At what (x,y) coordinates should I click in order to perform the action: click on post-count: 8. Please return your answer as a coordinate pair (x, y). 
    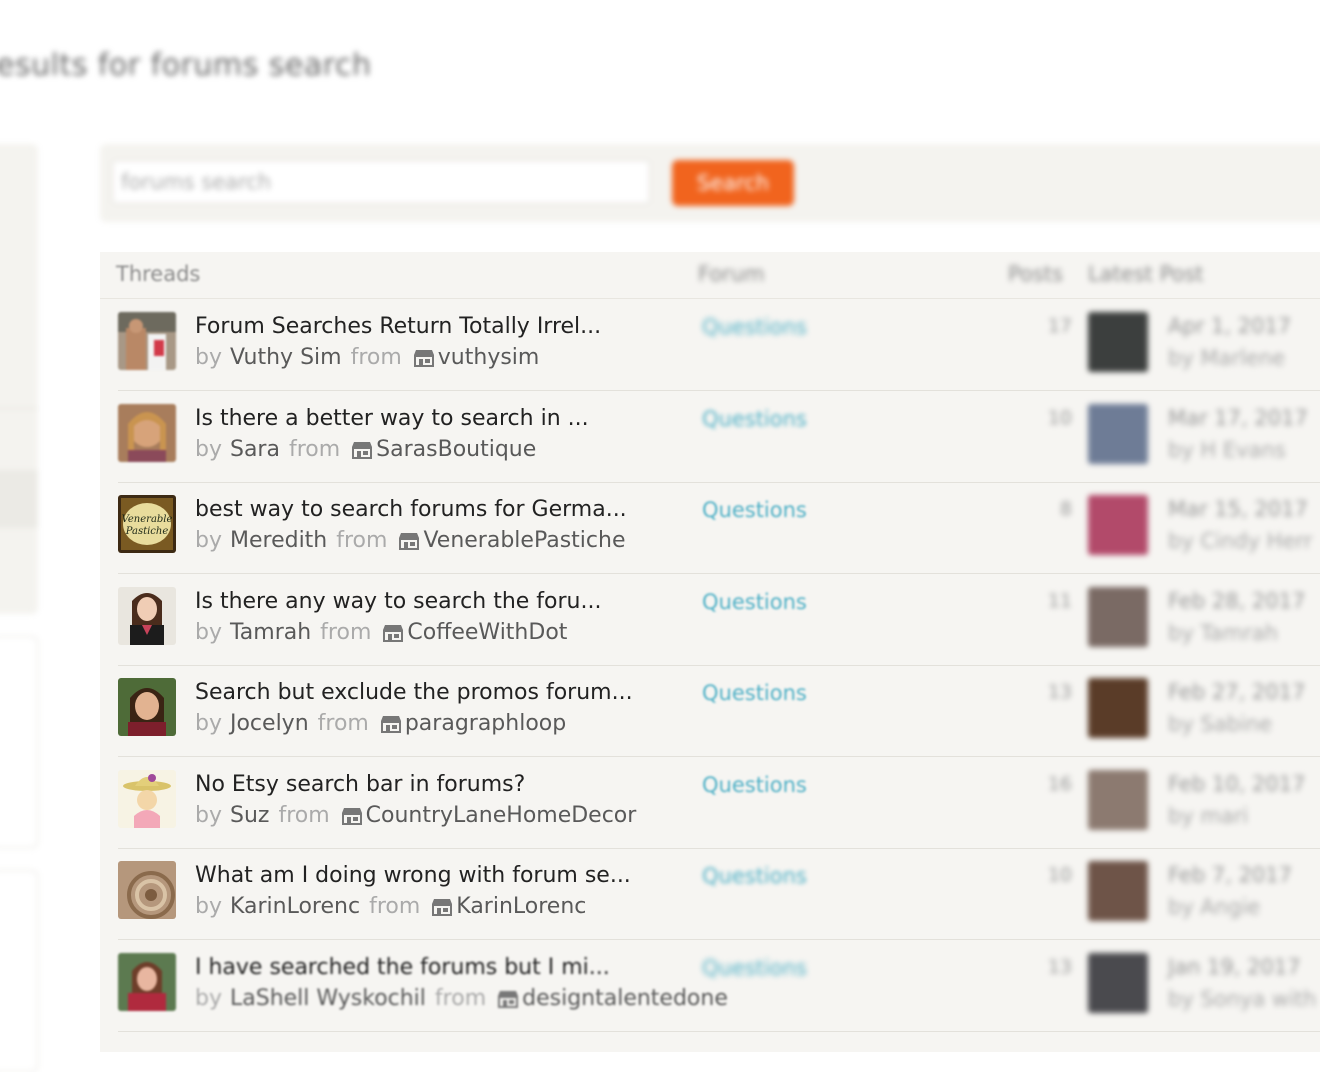
    Looking at the image, I should click on (1065, 509).